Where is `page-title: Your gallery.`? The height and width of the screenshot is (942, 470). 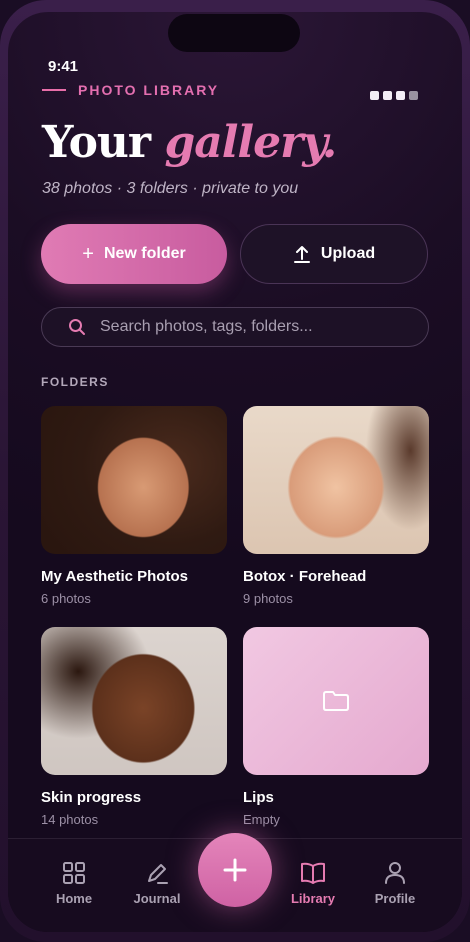
page-title: Your gallery. is located at coordinates (189, 142).